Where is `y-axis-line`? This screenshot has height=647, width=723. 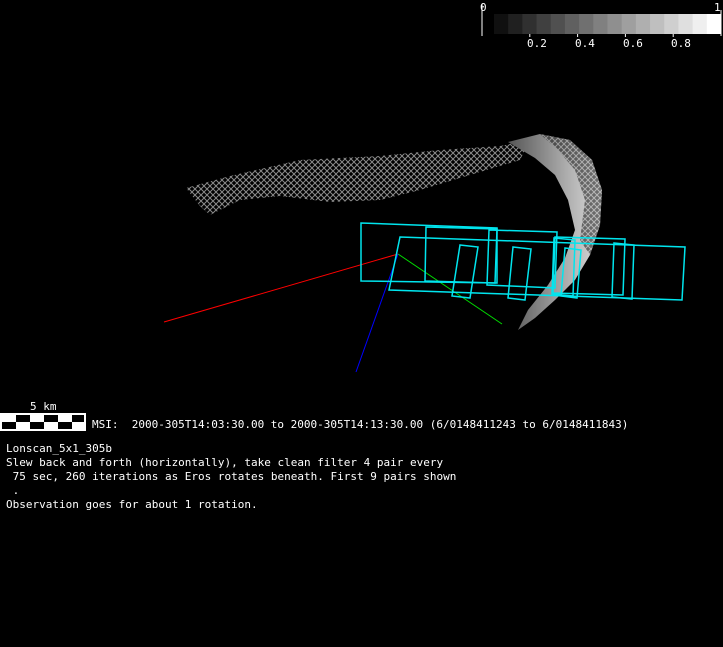 y-axis-line is located at coordinates (450, 289).